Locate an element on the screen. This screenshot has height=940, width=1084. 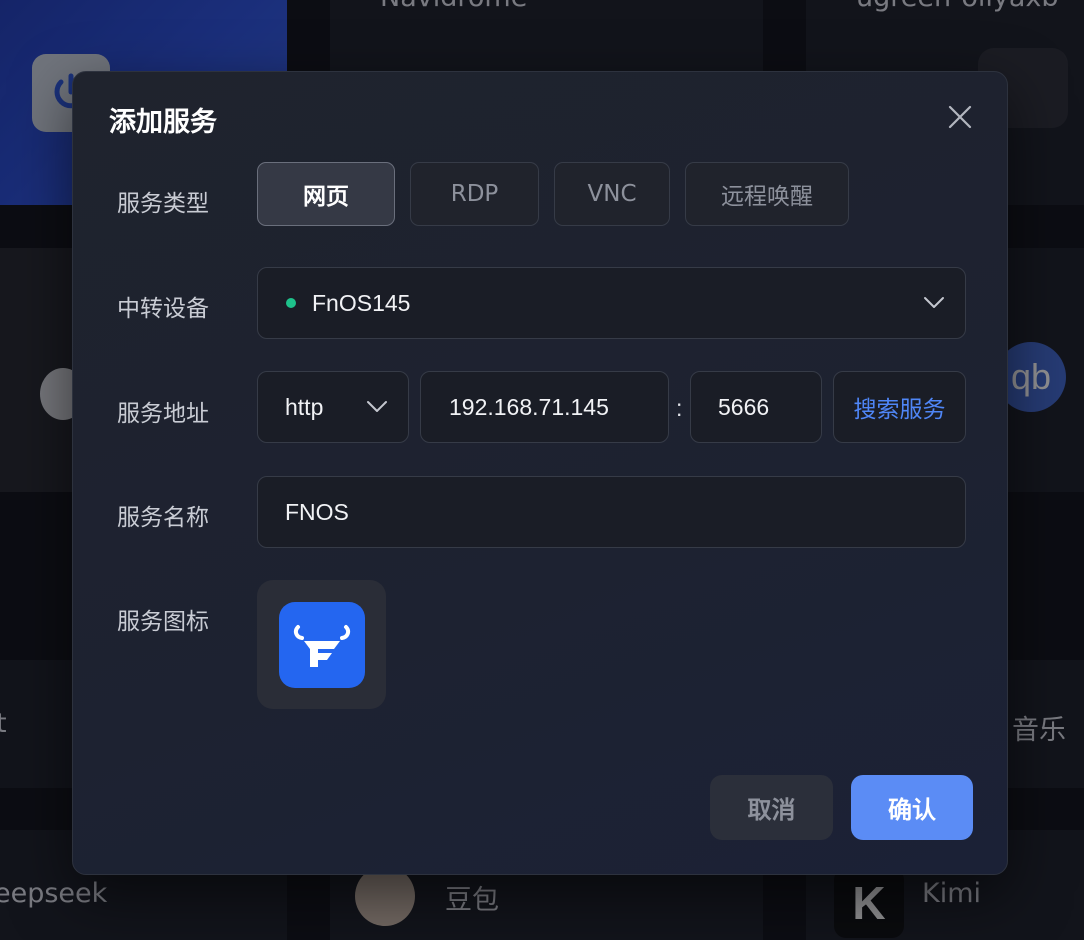
search-service-button: 搜索服务 is located at coordinates (899, 407).